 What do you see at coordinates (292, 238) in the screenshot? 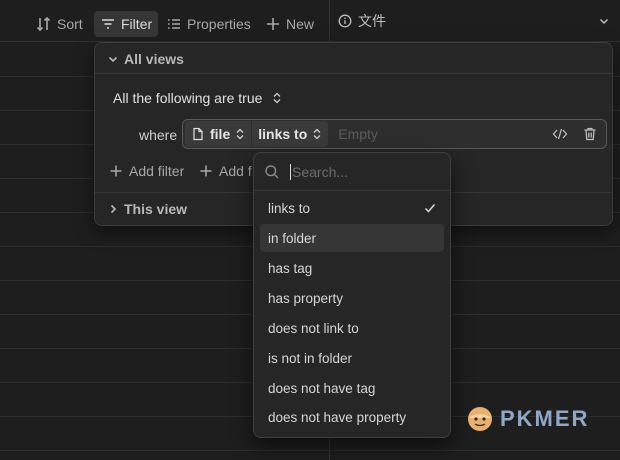
I see `option-label: in folder` at bounding box center [292, 238].